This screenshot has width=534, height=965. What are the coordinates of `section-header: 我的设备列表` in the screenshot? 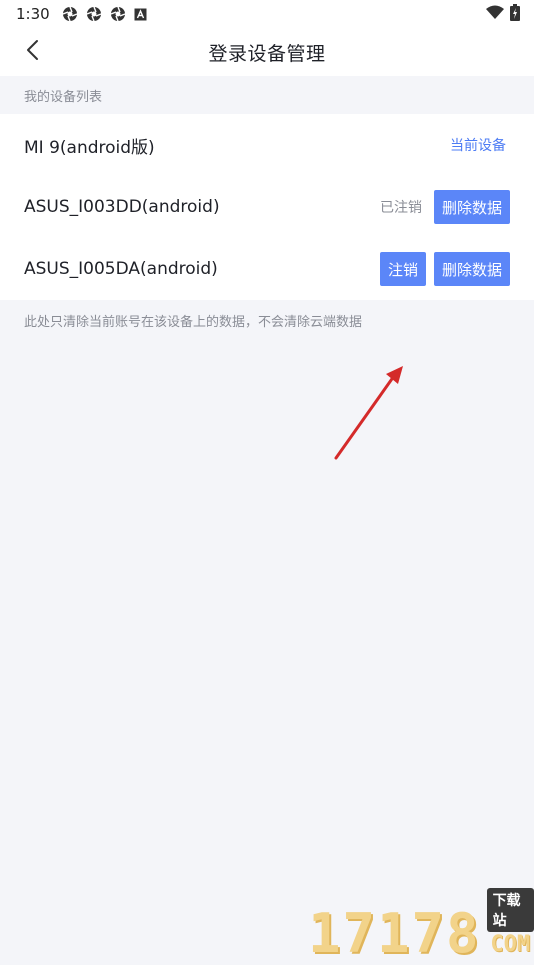 It's located at (63, 97).